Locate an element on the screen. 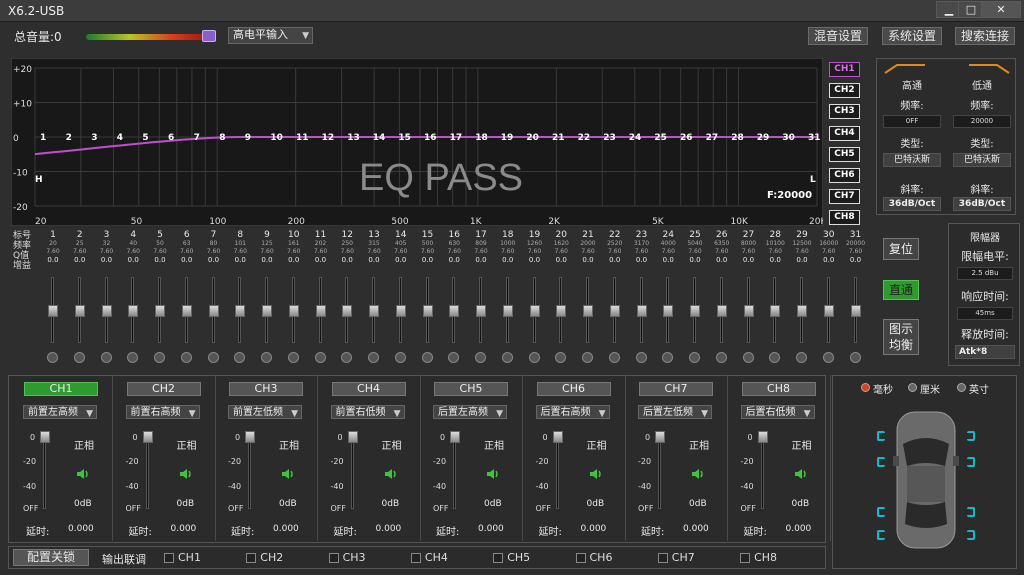 Image resolution: width=1024 pixels, height=575 pixels. unit-inch-radio is located at coordinates (961, 387).